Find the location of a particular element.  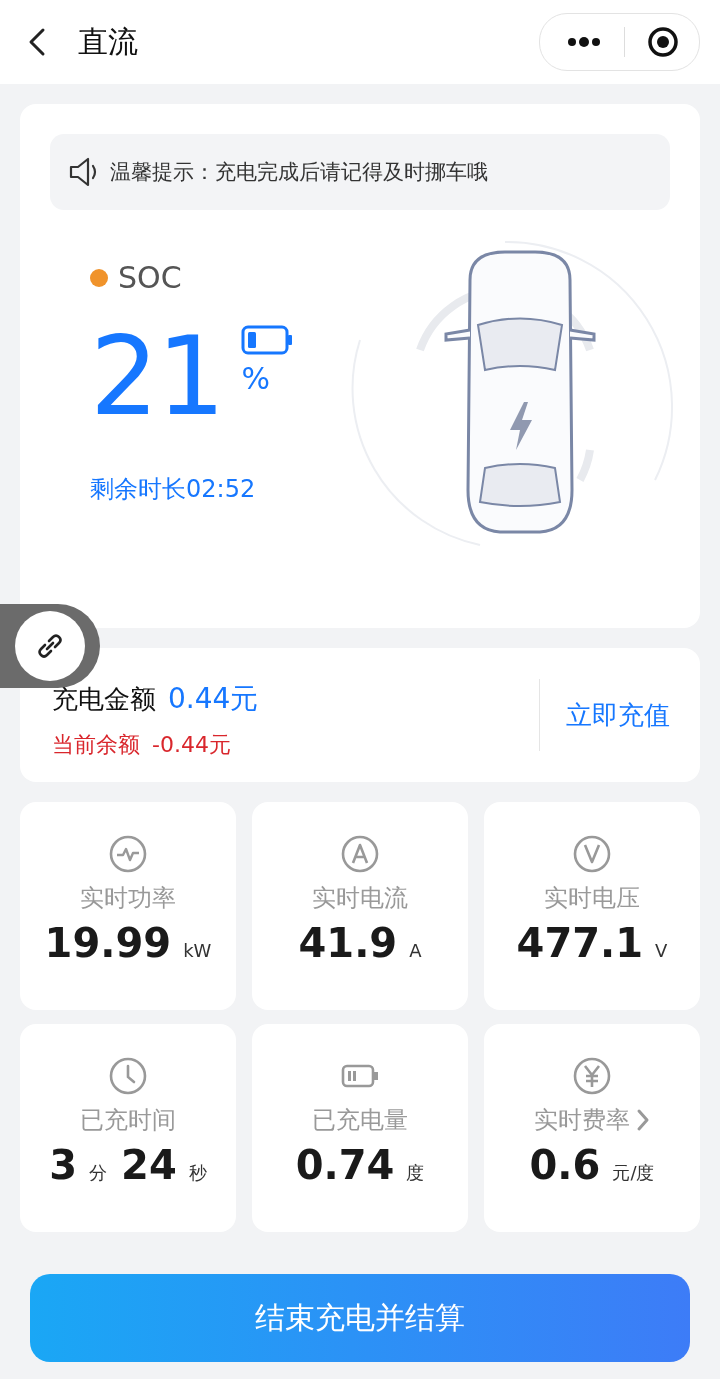

stat-value: 3 is located at coordinates (63, 1165).